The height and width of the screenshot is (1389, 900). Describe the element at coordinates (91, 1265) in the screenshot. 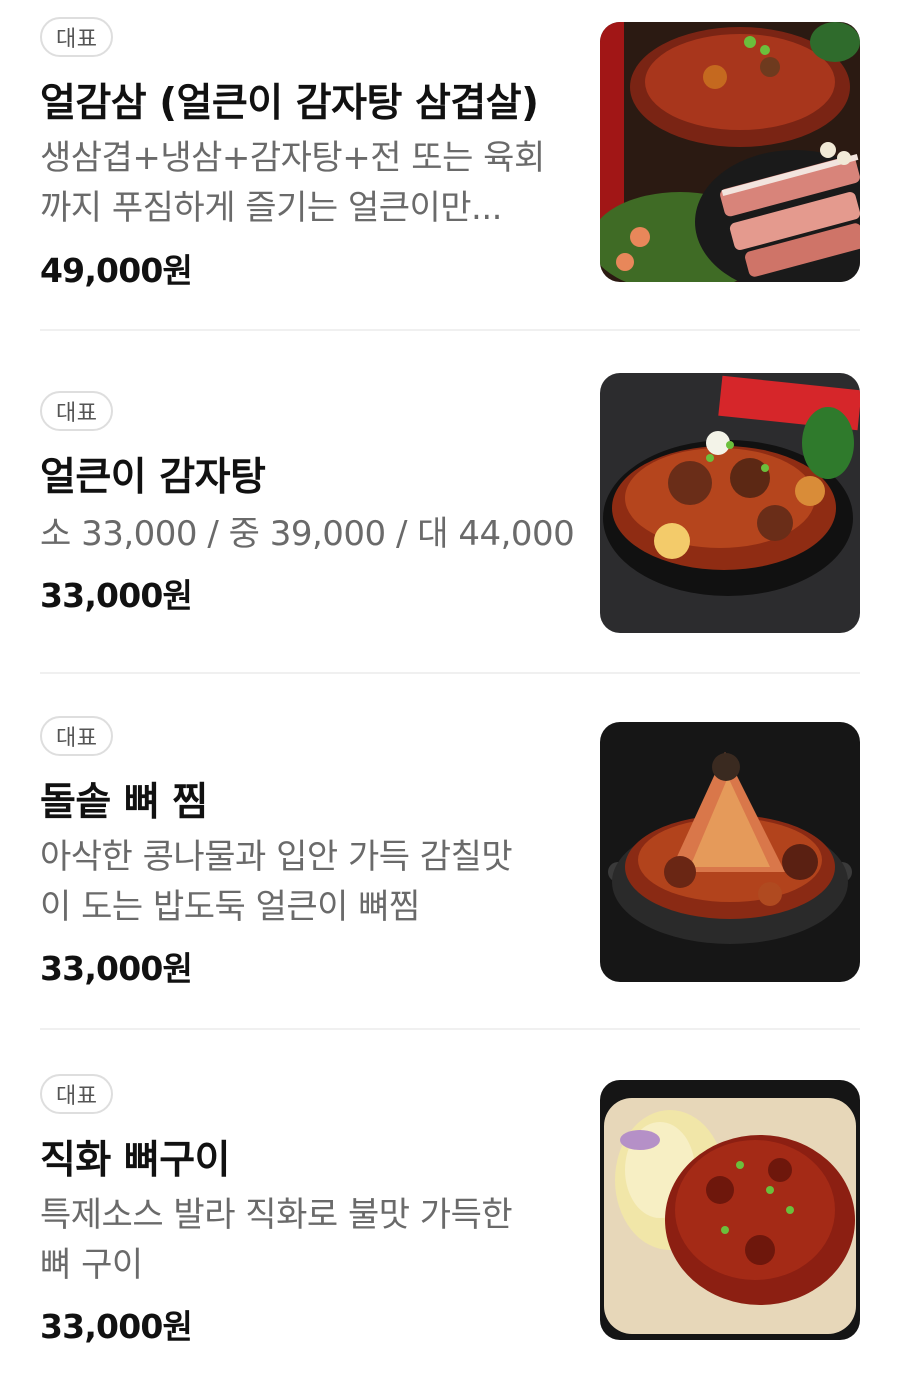

I see `description-line: 뼈 구이` at that location.